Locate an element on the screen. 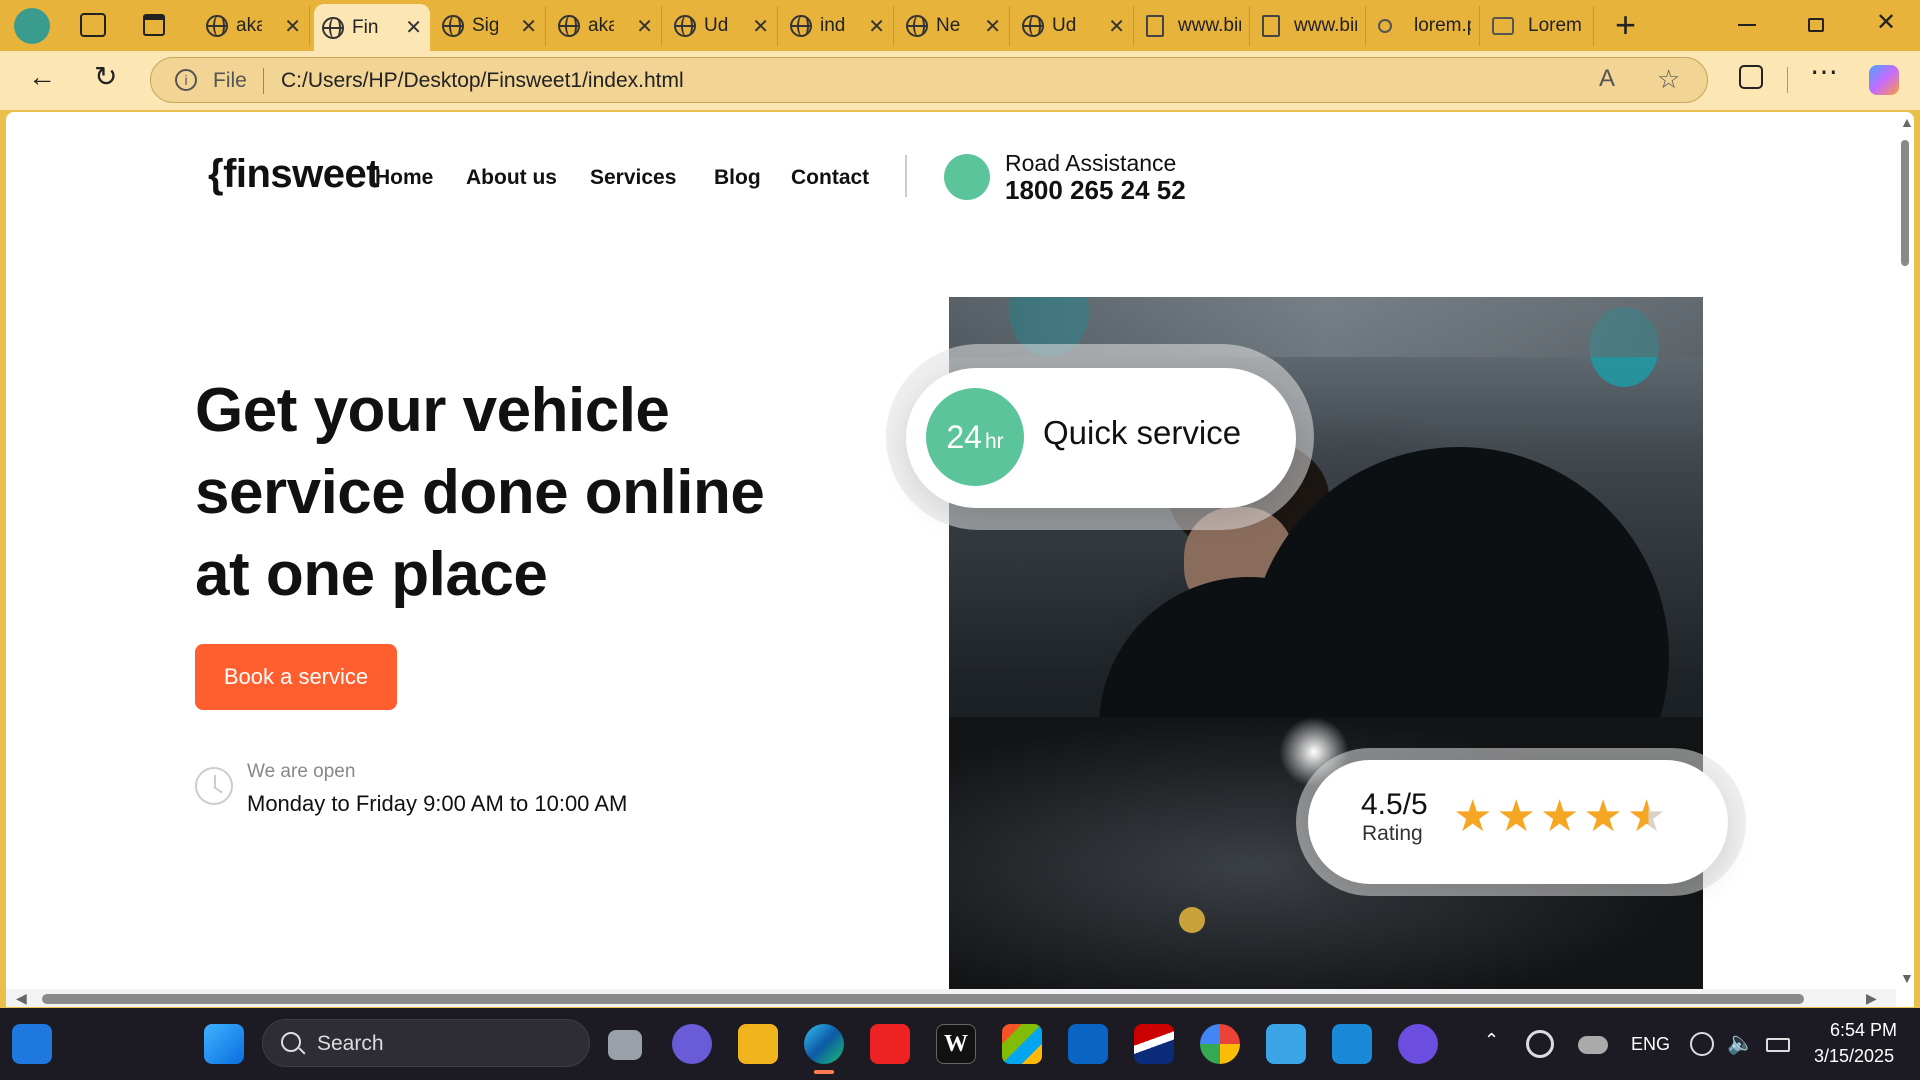 This screenshot has width=1920, height=1080. media-player-icon is located at coordinates (1418, 1044).